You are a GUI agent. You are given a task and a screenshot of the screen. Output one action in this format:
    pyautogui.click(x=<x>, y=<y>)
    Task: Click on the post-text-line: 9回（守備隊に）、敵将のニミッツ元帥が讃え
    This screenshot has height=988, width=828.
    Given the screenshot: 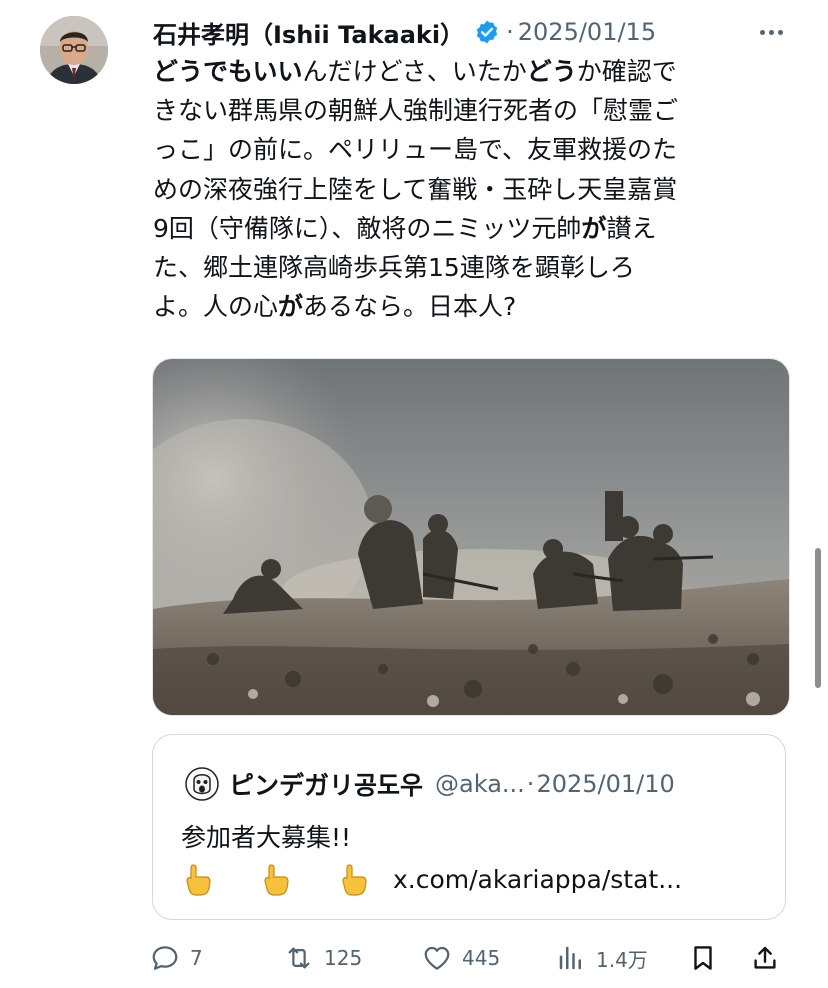 What is the action you would take?
    pyautogui.click(x=473, y=228)
    